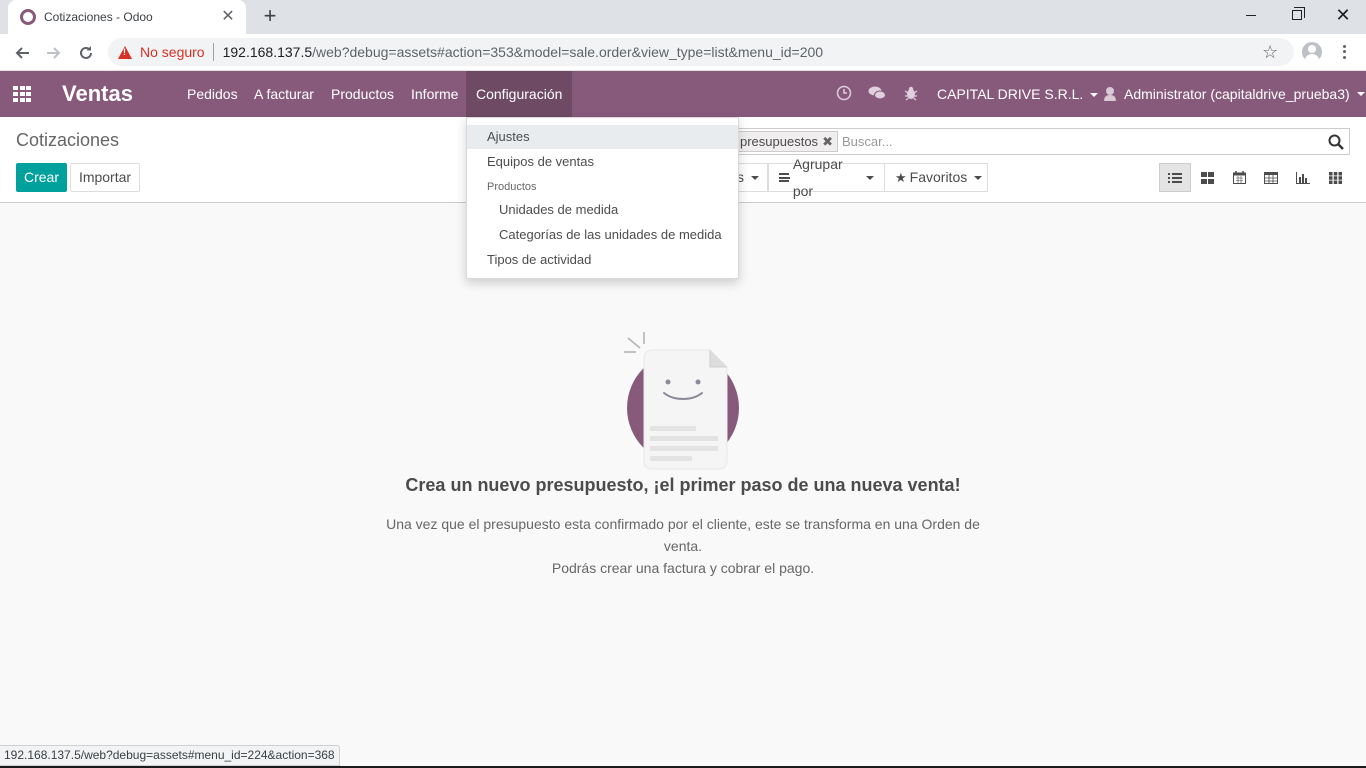  I want to click on list-icon, so click(1175, 177).